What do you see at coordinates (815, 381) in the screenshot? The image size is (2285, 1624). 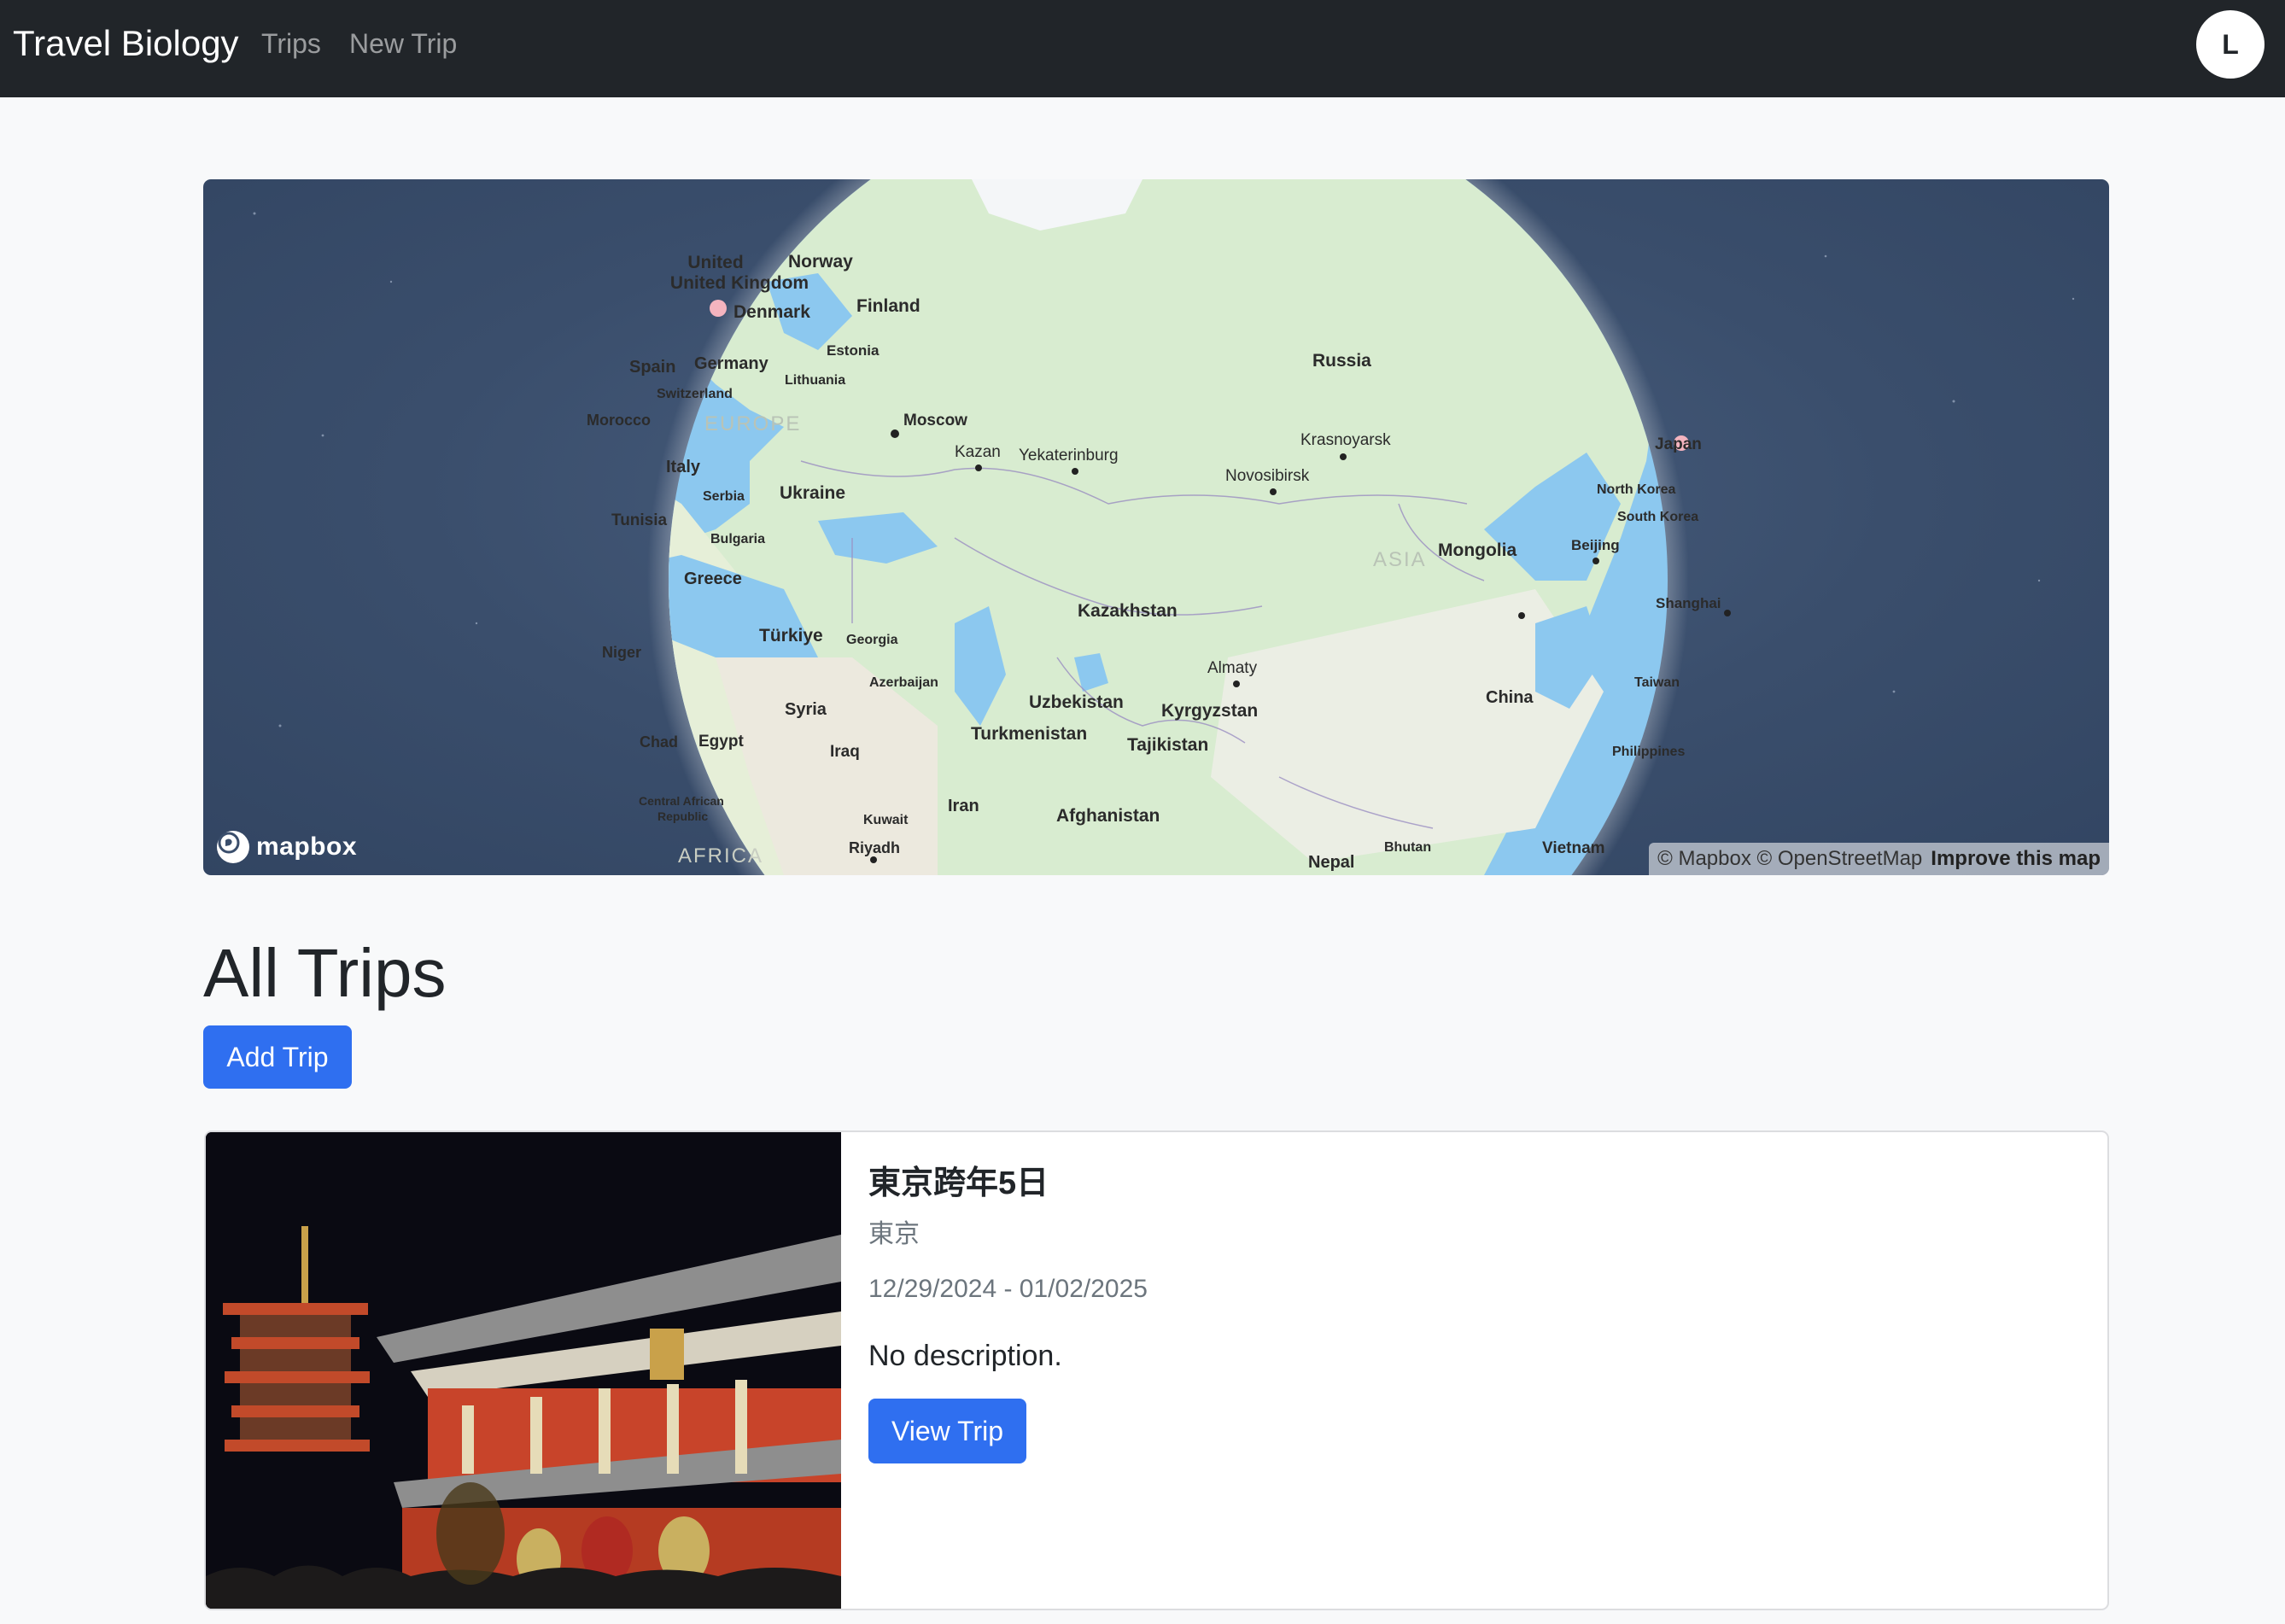 I see `map-label-lithuania: Lithuania` at bounding box center [815, 381].